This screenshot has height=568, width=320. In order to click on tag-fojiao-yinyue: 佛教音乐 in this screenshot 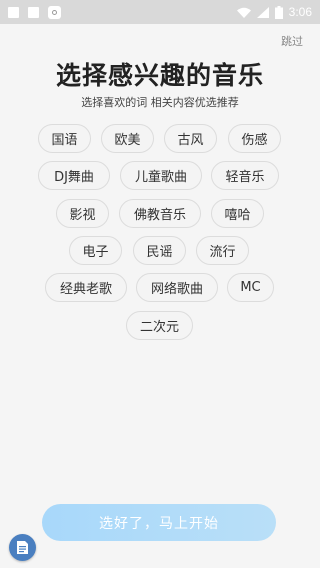, I will do `click(160, 213)`.